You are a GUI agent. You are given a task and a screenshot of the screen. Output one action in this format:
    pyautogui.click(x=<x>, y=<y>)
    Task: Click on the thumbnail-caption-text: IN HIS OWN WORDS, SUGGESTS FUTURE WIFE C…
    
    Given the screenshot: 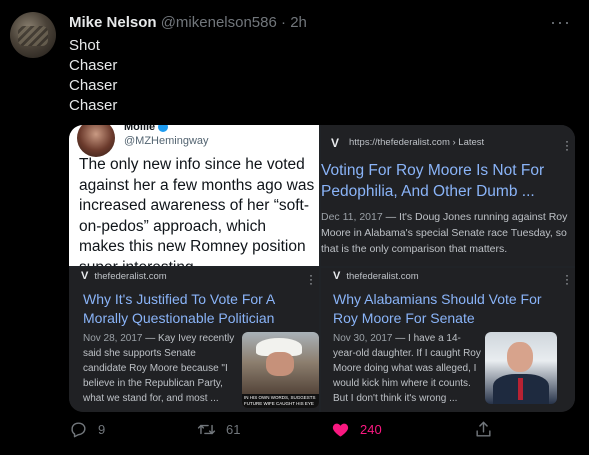 What is the action you would take?
    pyautogui.click(x=280, y=401)
    